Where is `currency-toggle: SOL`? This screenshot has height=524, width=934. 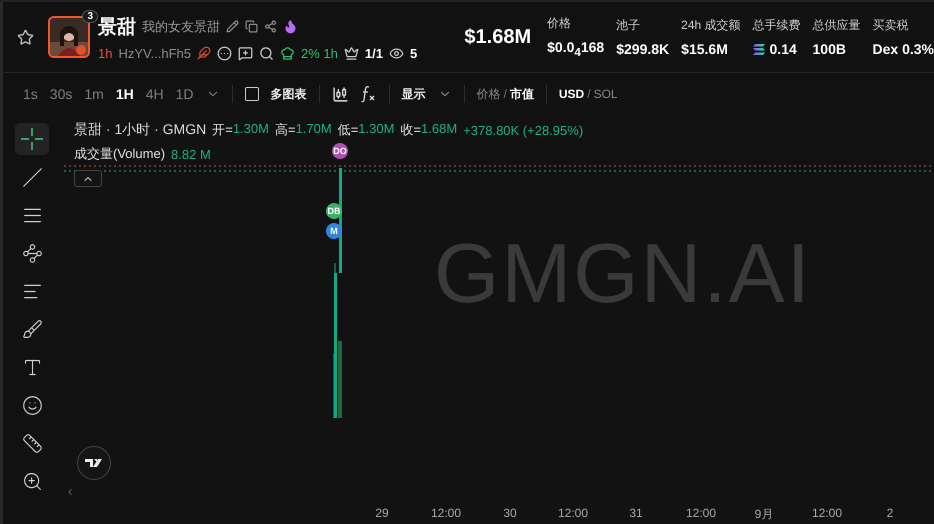
currency-toggle: SOL is located at coordinates (606, 94).